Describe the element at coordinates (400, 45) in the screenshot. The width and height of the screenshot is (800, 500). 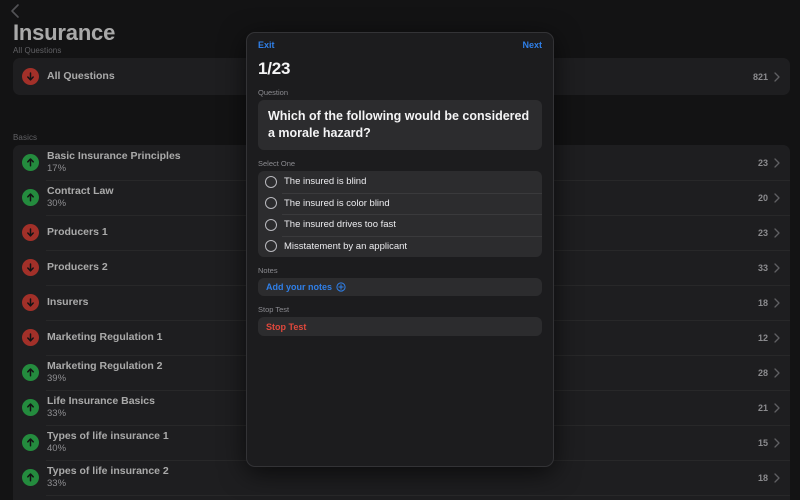
I see `modal-topbar: Exit Next` at that location.